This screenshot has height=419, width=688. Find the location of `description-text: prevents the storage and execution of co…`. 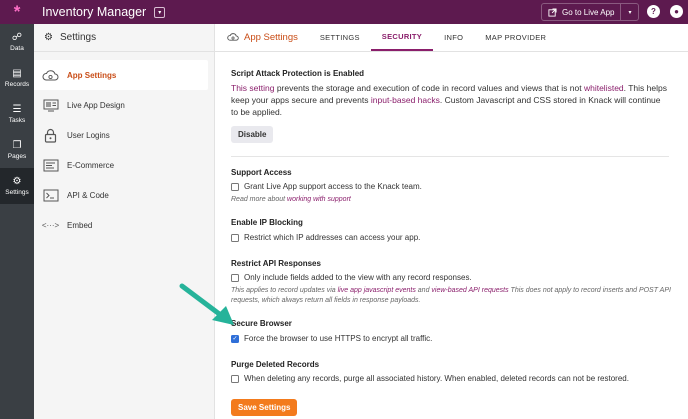

description-text: prevents the storage and execution of co… is located at coordinates (429, 88).